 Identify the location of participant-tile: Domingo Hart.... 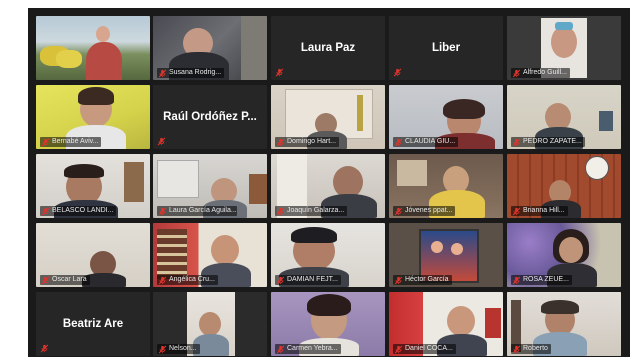
(328, 117).